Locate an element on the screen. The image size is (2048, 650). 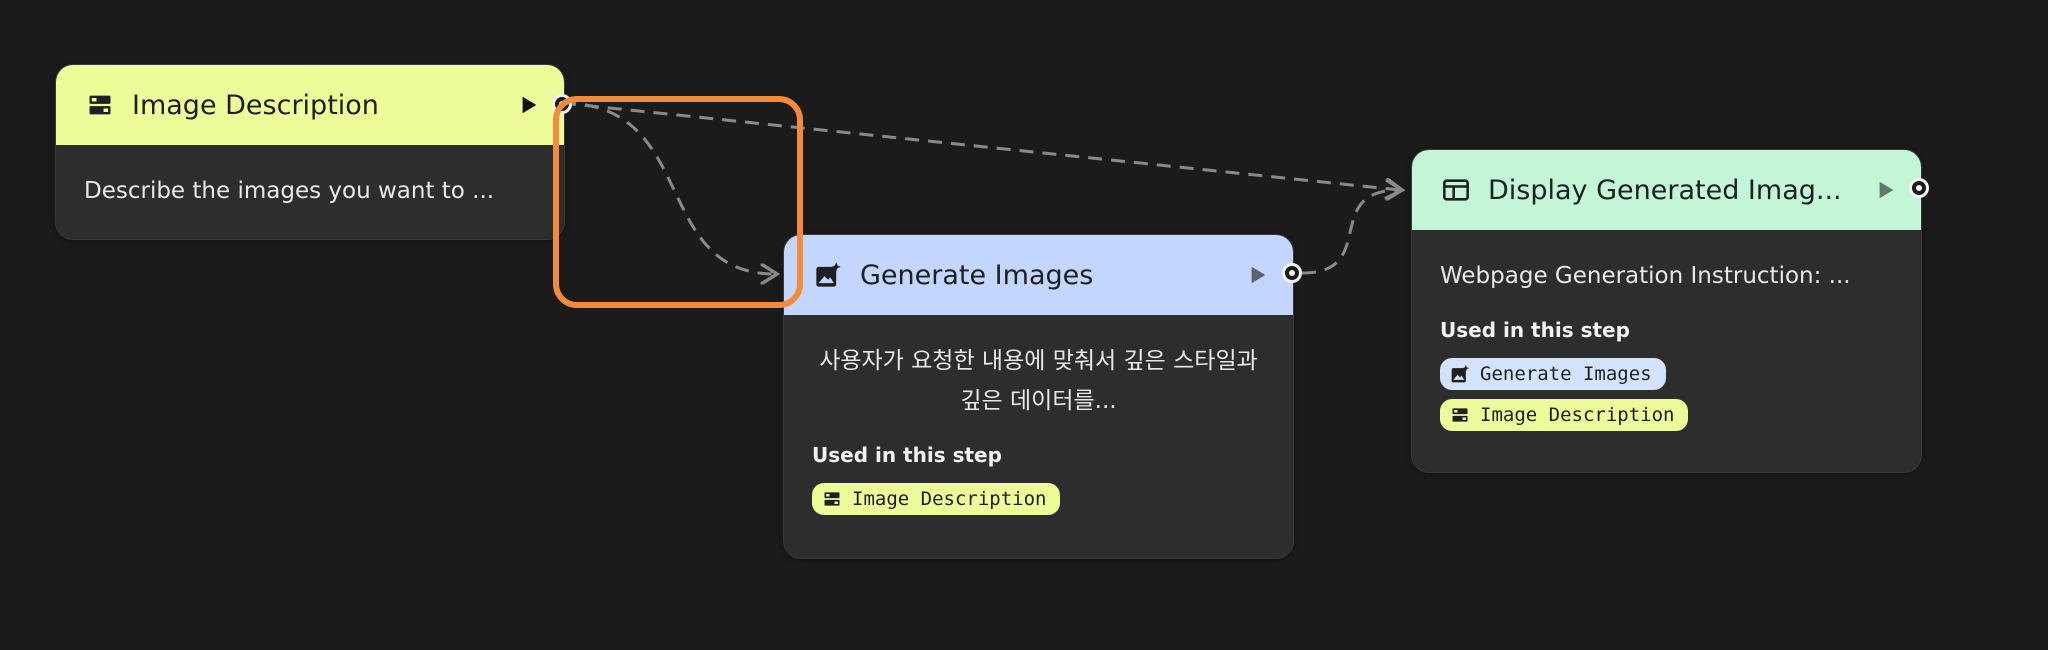
connector-description-to-display is located at coordinates (980, 145).